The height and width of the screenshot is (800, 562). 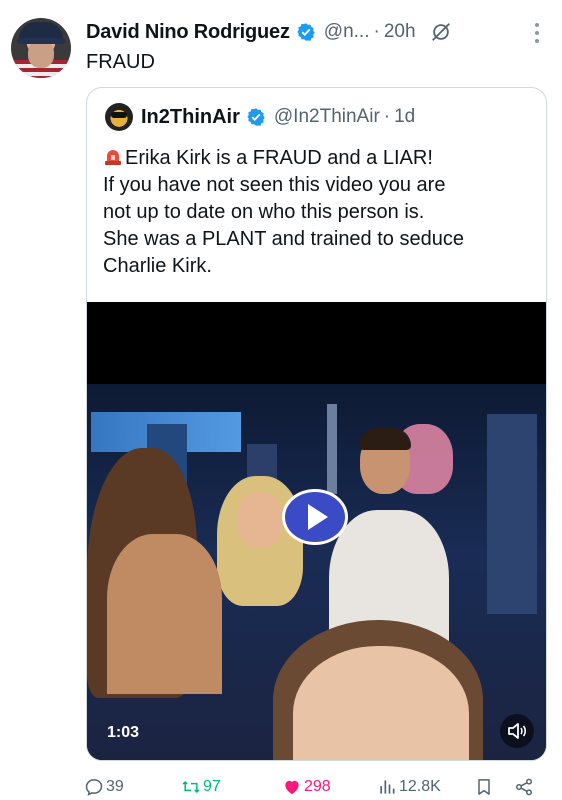 I want to click on author-avatar, so click(x=41, y=48).